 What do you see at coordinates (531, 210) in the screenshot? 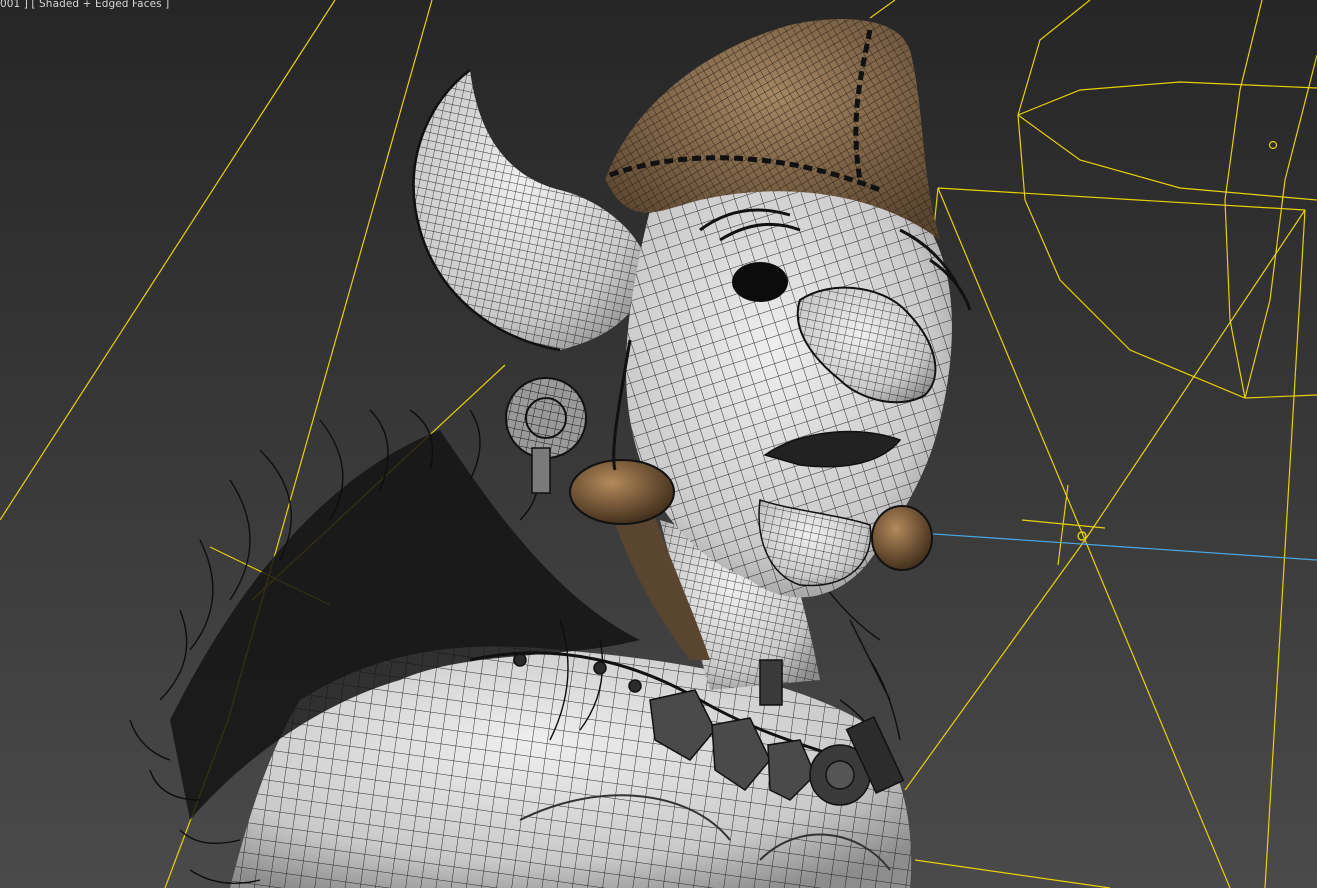
I see `goblin-ear` at bounding box center [531, 210].